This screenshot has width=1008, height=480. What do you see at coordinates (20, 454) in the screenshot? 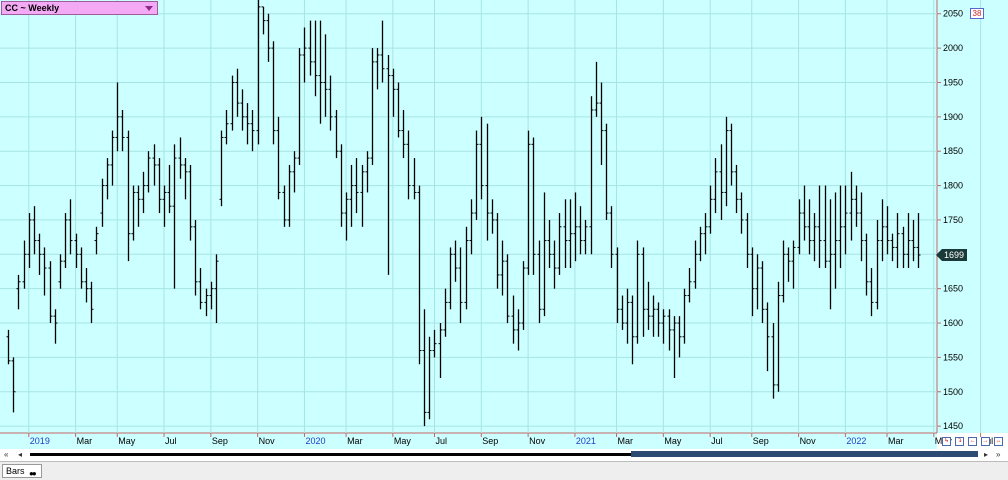
I see `scroll-back-icon: ◂` at bounding box center [20, 454].